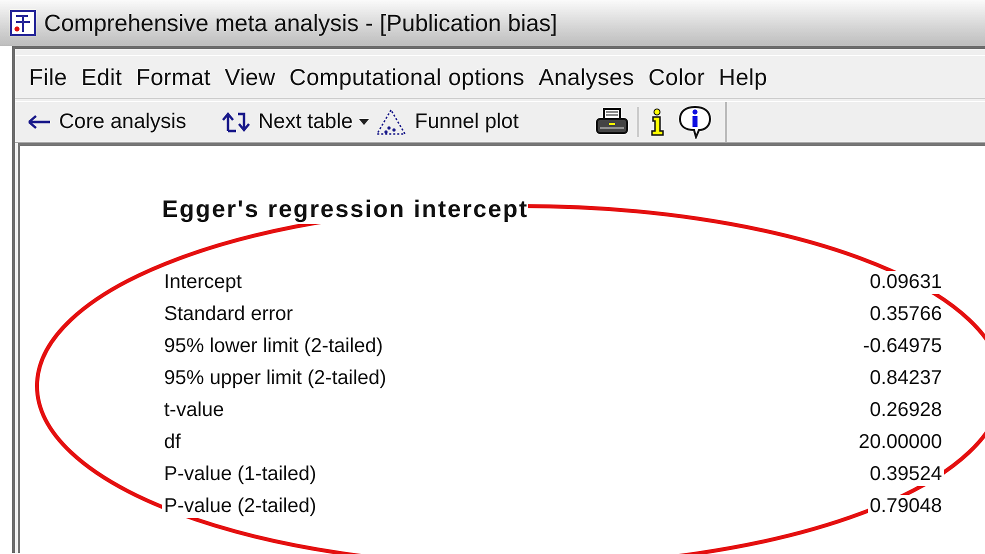  I want to click on window-title: Comprehensive meta analysis - [Publication bias], so click(301, 23).